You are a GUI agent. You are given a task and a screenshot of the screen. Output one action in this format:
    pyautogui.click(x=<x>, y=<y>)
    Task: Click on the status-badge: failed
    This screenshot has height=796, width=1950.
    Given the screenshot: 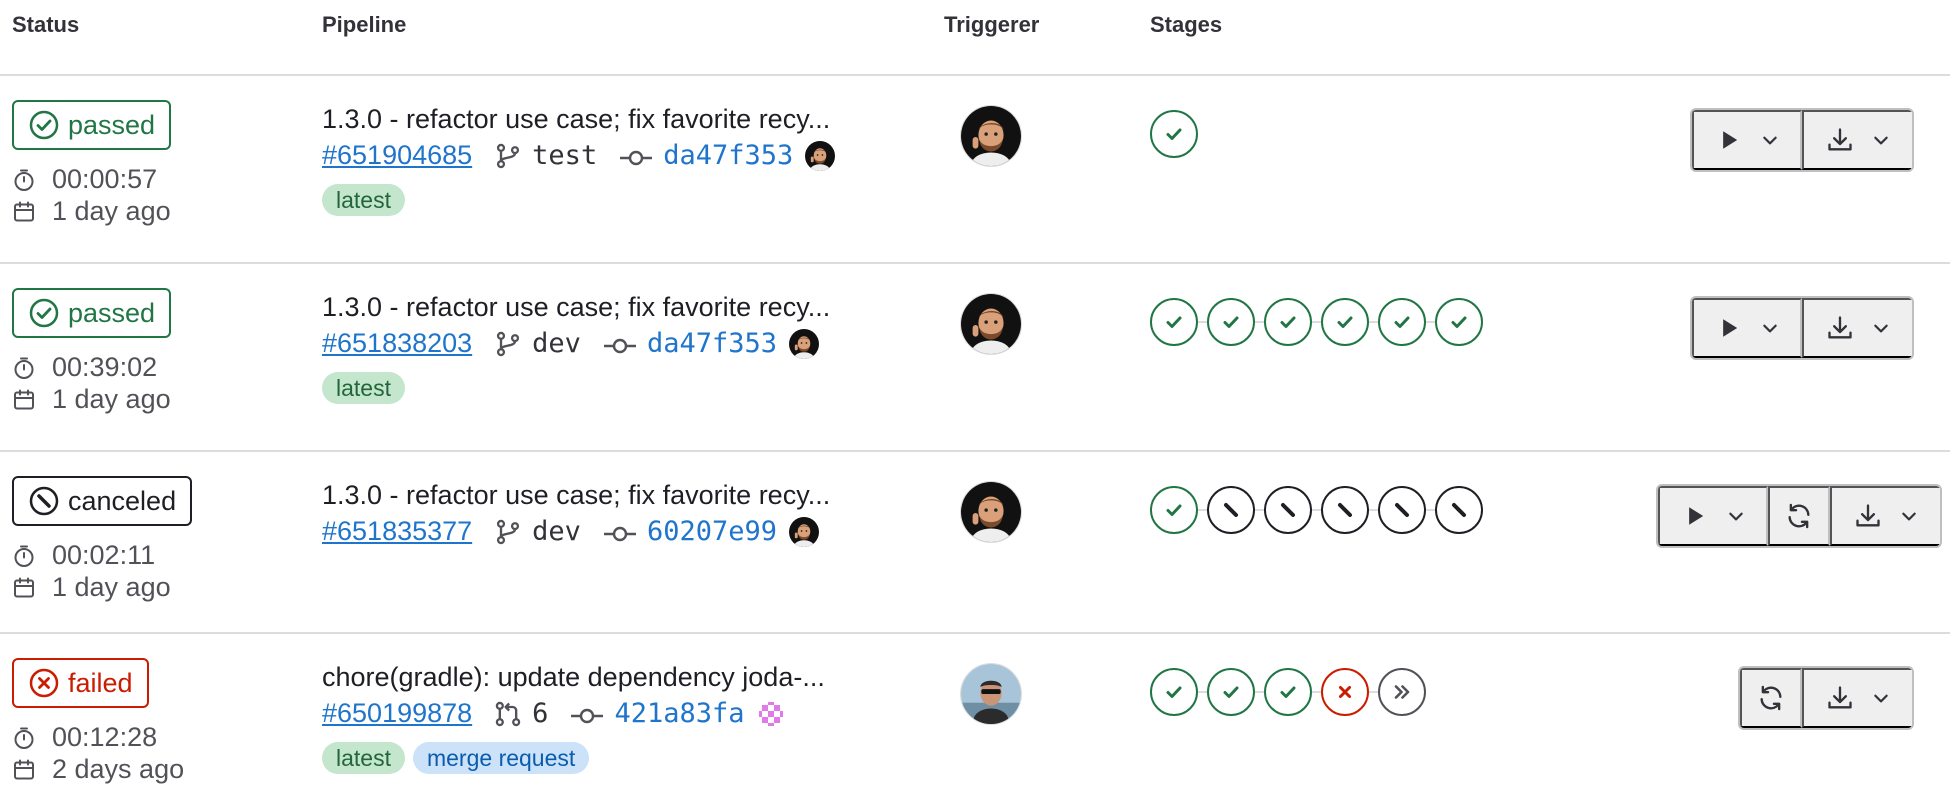 What is the action you would take?
    pyautogui.click(x=80, y=683)
    